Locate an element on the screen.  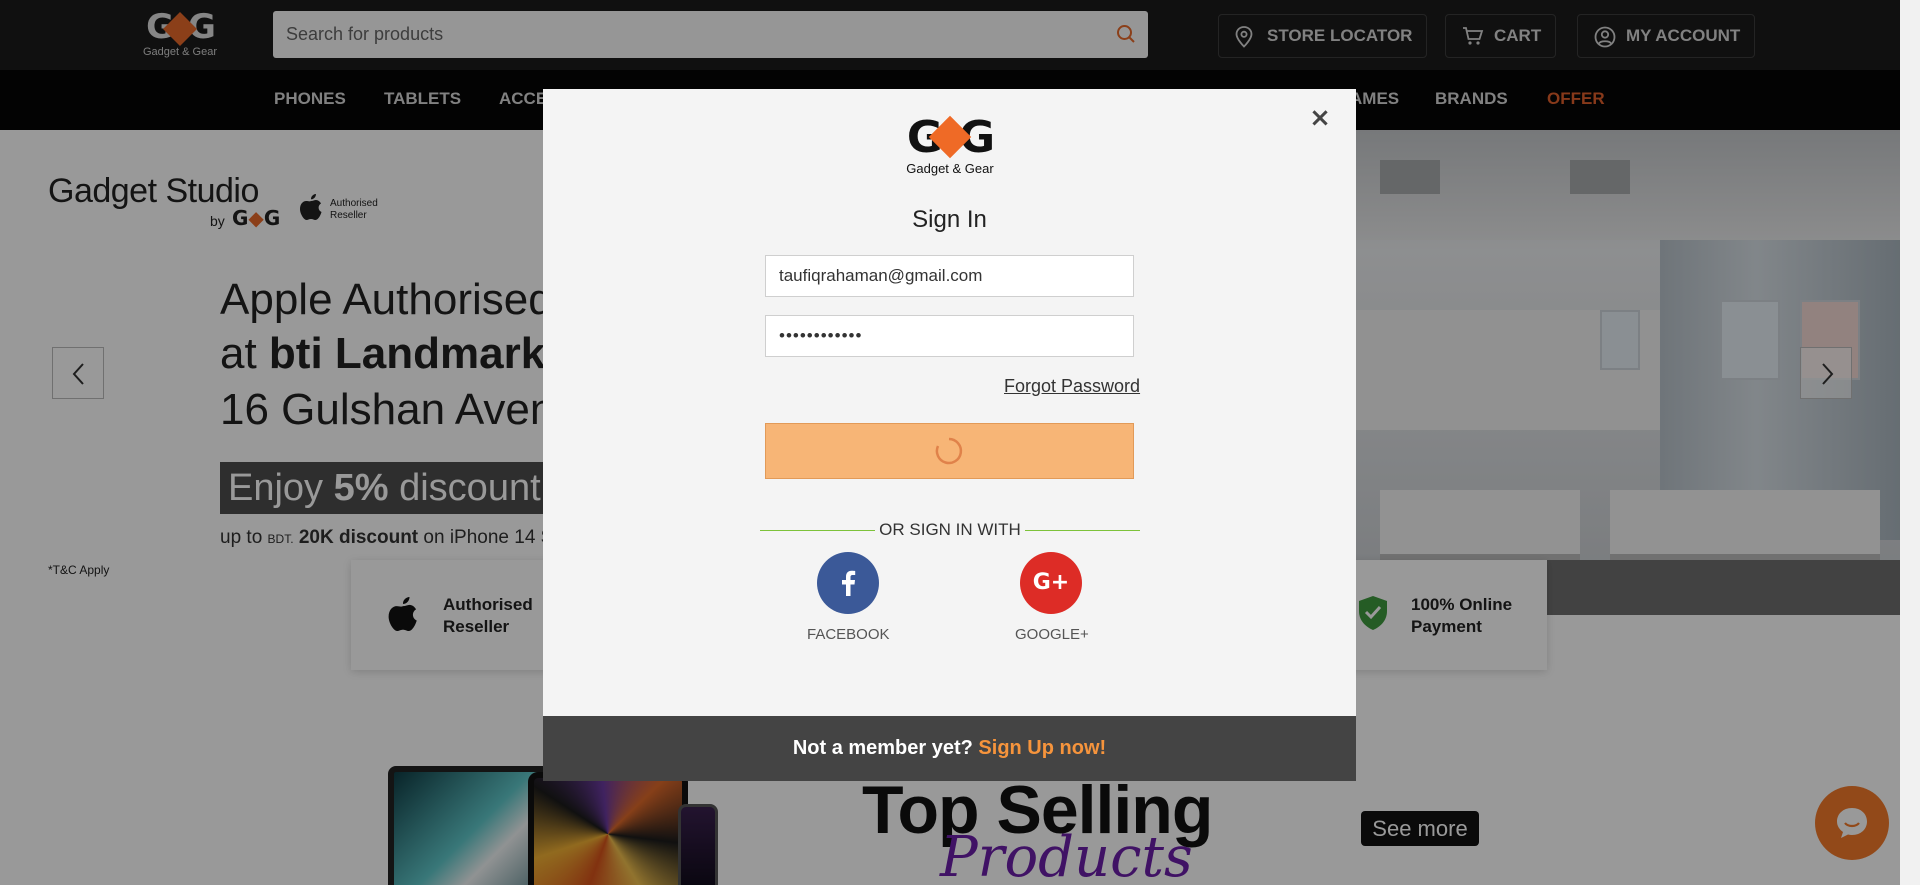
modal-logo-mark: GG is located at coordinates (950, 137).